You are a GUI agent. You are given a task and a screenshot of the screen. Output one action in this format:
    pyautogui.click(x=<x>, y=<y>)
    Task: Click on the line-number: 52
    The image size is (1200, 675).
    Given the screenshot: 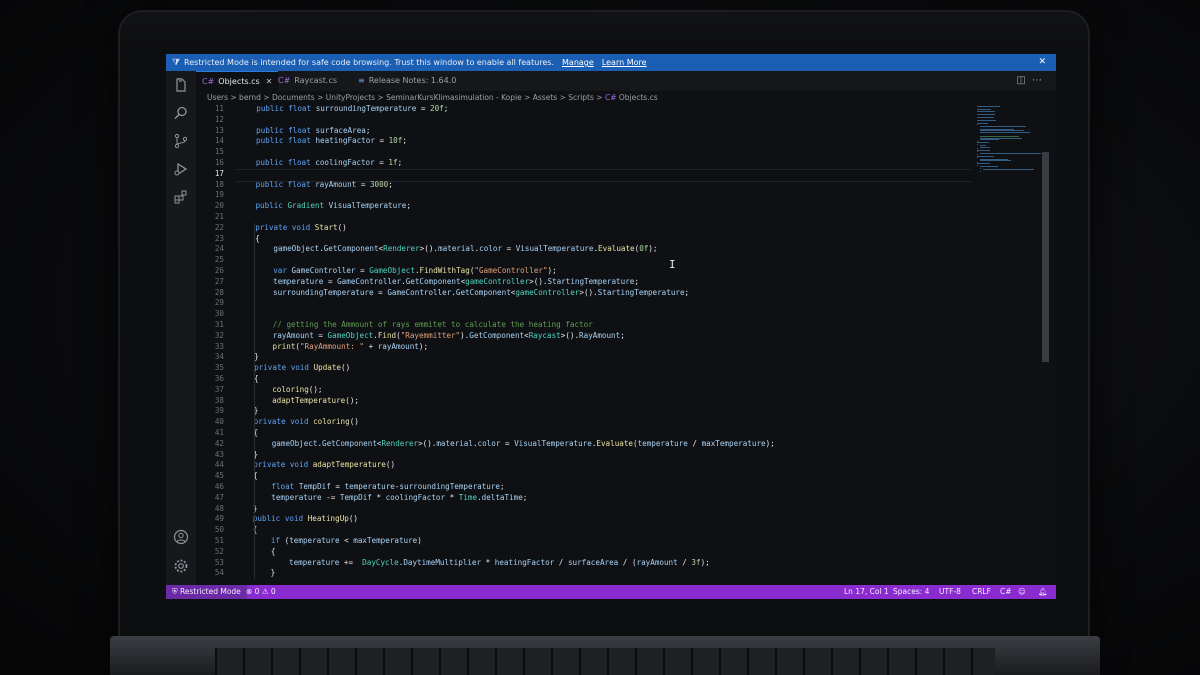 What is the action you would take?
    pyautogui.click(x=219, y=551)
    